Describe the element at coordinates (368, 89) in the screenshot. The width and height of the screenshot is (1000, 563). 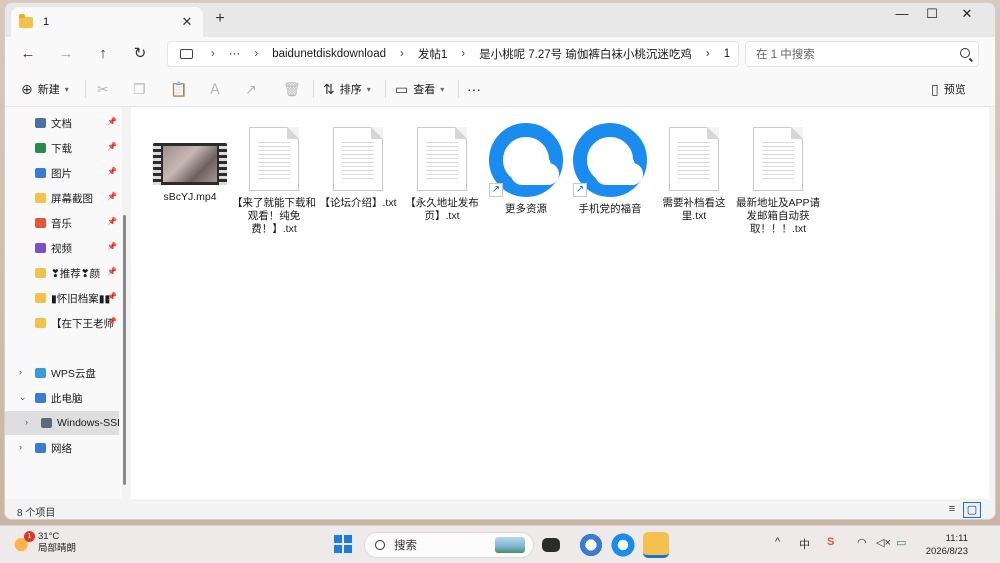
I see `chevron-down-icon: ▾` at that location.